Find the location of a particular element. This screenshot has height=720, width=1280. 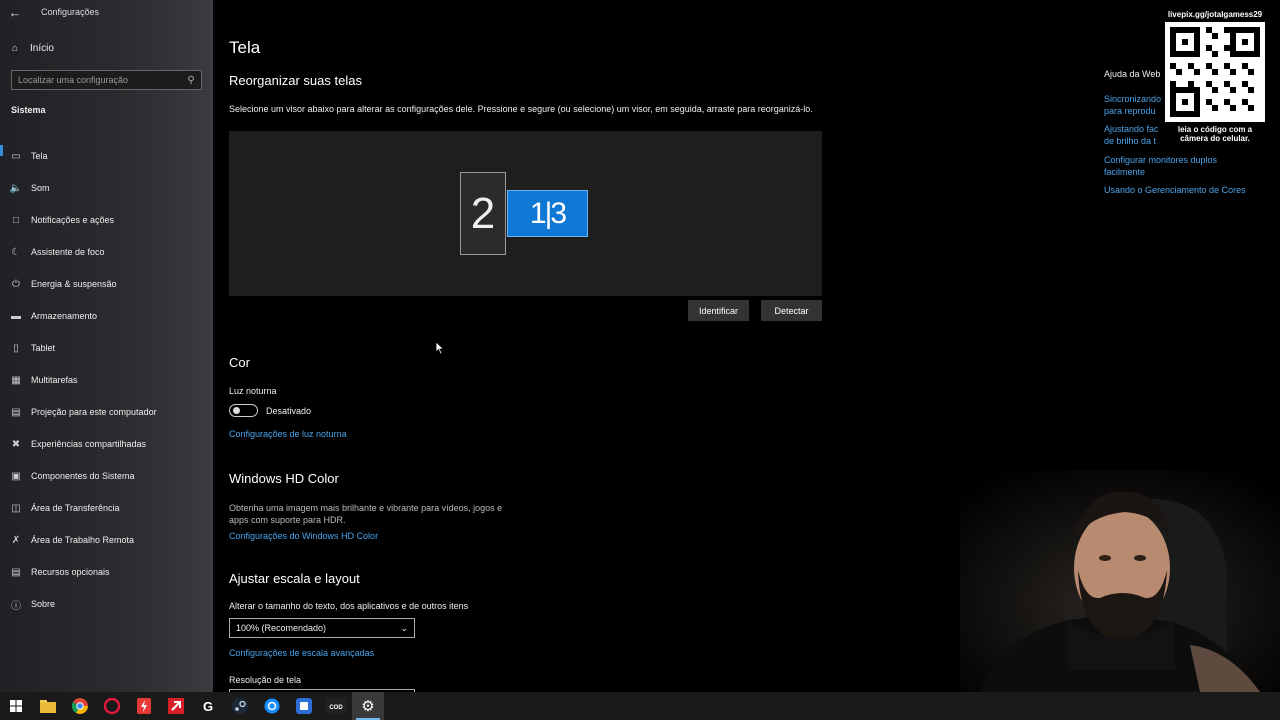

app-blue-taskbar-button is located at coordinates (304, 706).